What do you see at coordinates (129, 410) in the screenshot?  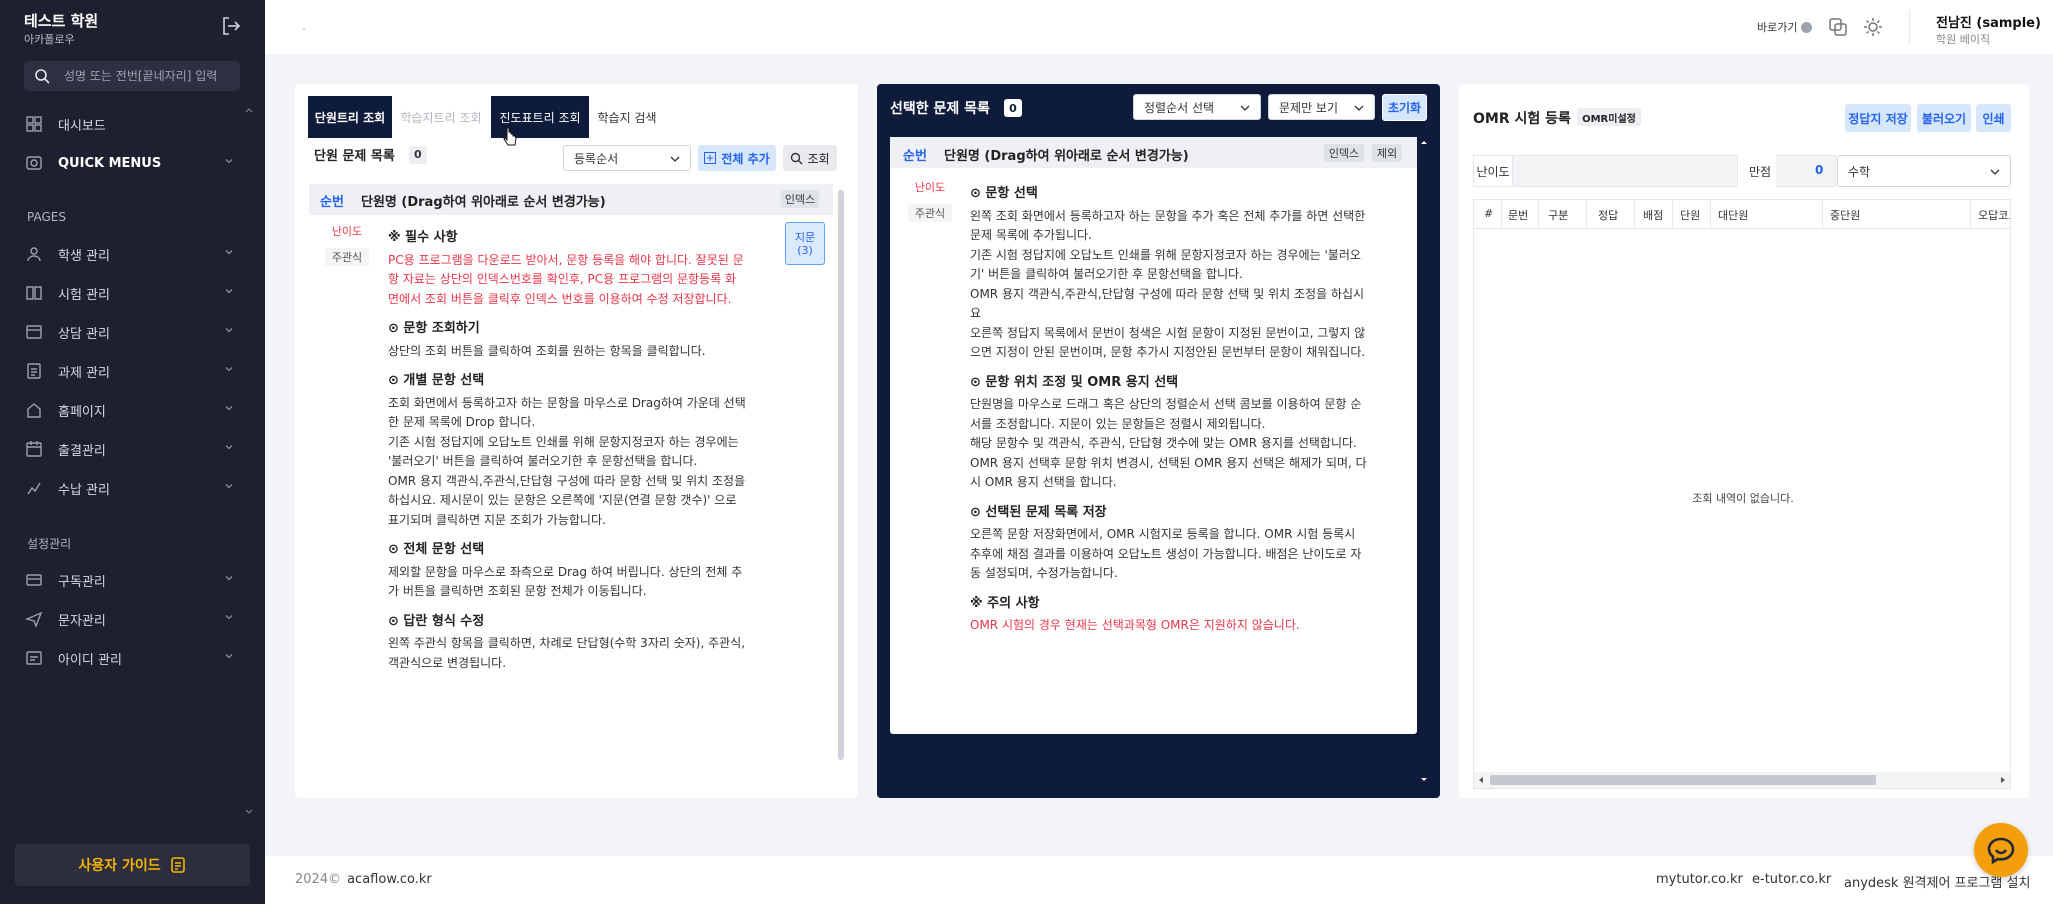 I see `sidebar-item-homepage: 홈페이지` at bounding box center [129, 410].